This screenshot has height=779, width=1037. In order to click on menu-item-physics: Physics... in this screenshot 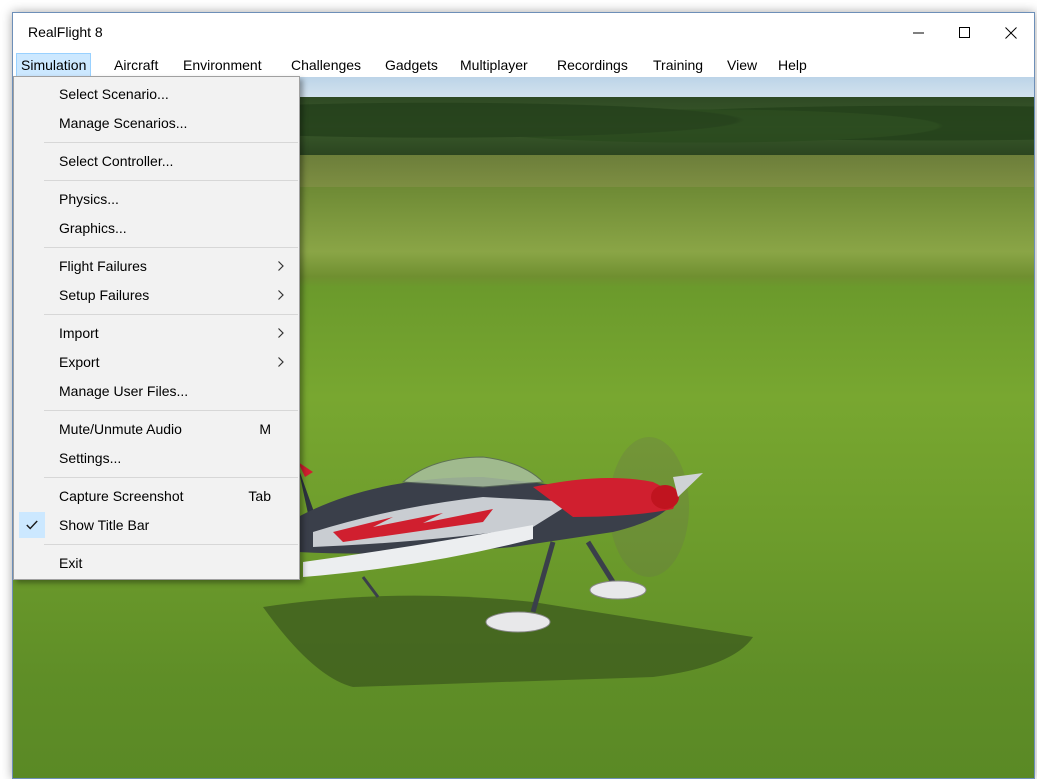, I will do `click(156, 199)`.